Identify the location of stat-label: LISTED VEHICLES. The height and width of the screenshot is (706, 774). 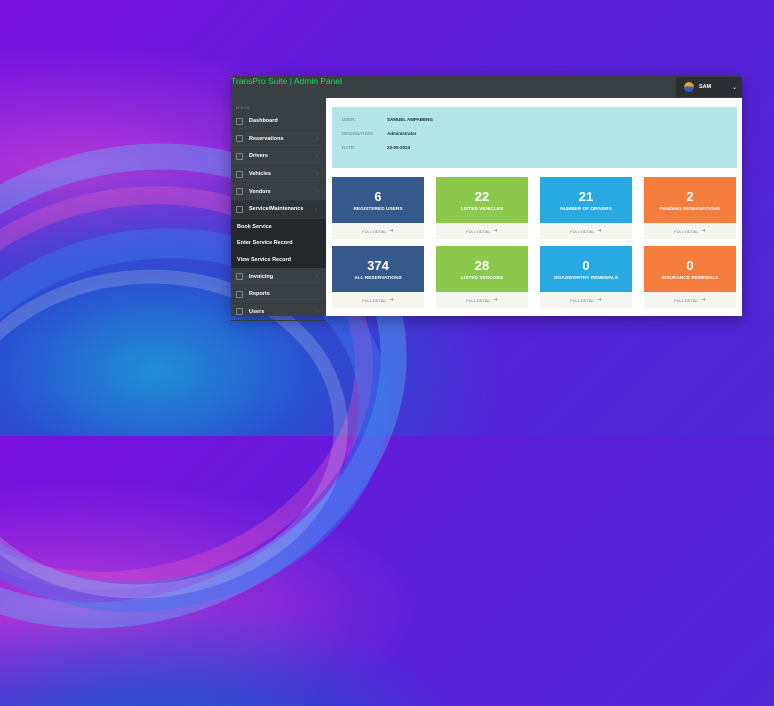
(482, 209).